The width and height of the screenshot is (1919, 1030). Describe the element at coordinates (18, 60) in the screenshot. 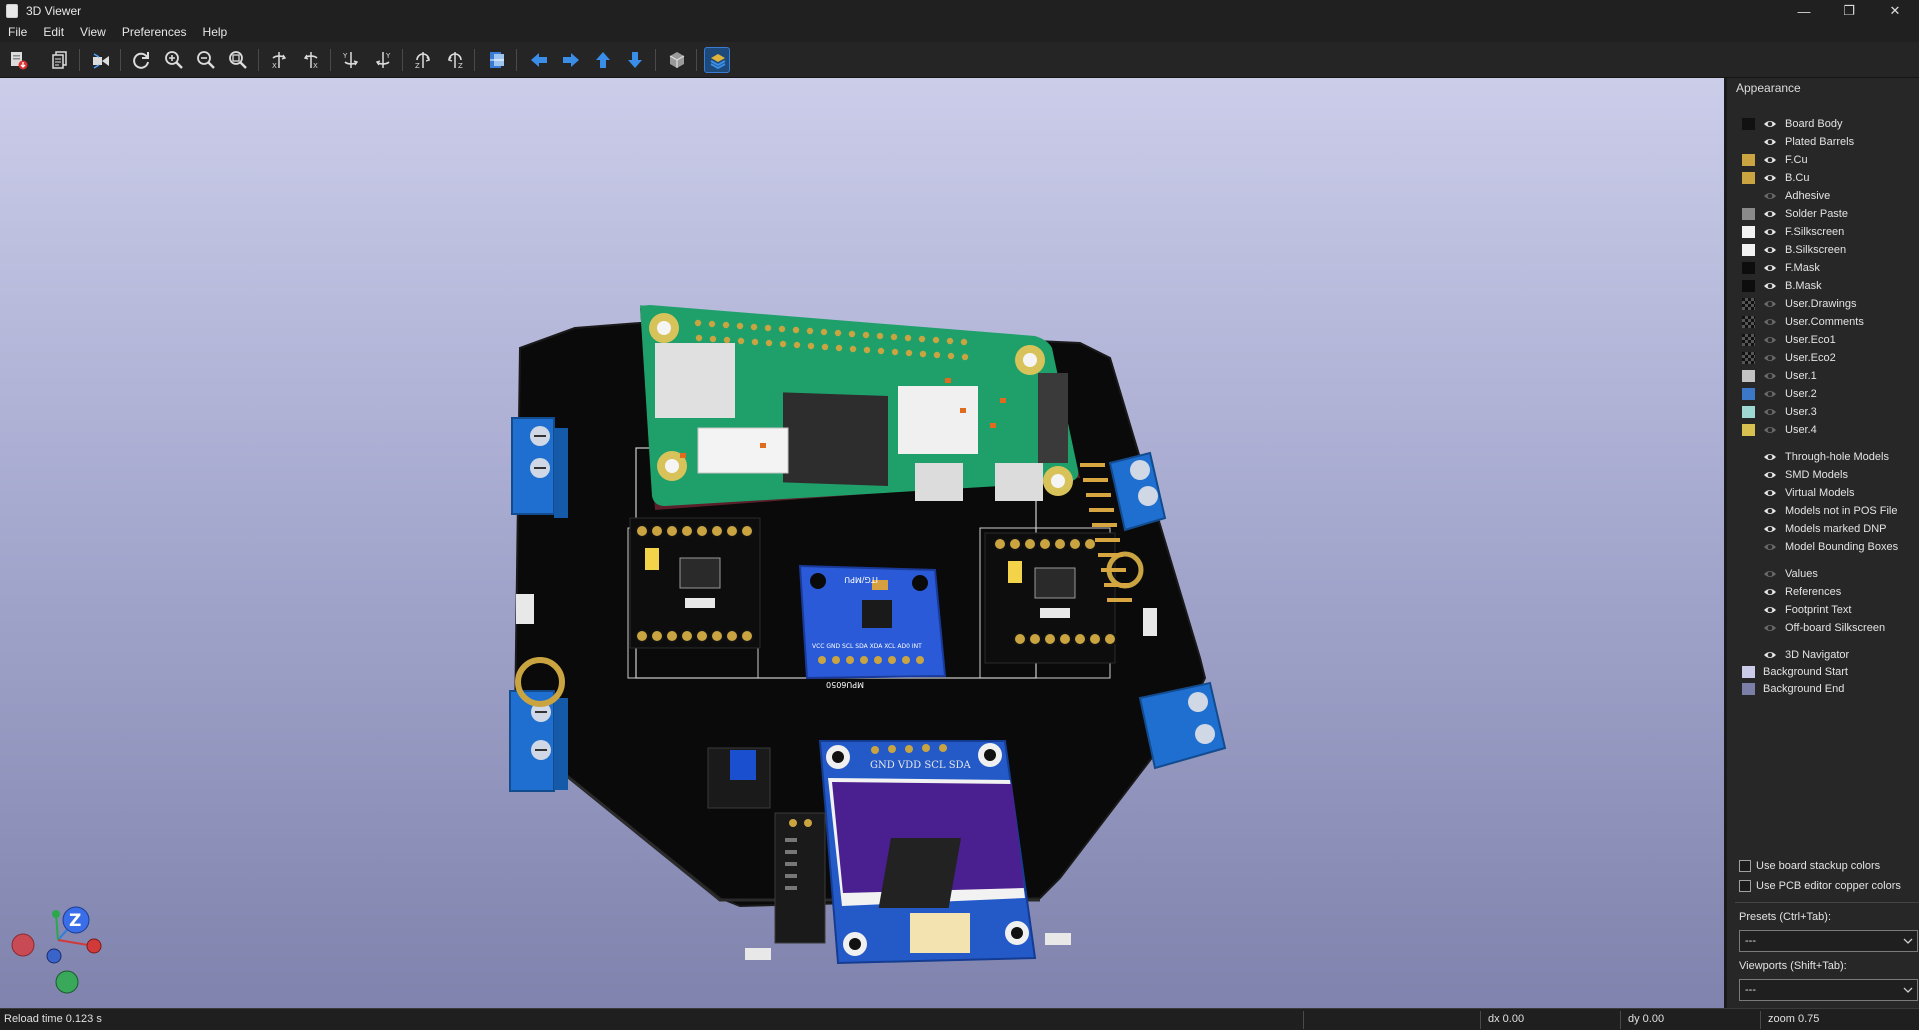

I see `export-image-icon` at that location.